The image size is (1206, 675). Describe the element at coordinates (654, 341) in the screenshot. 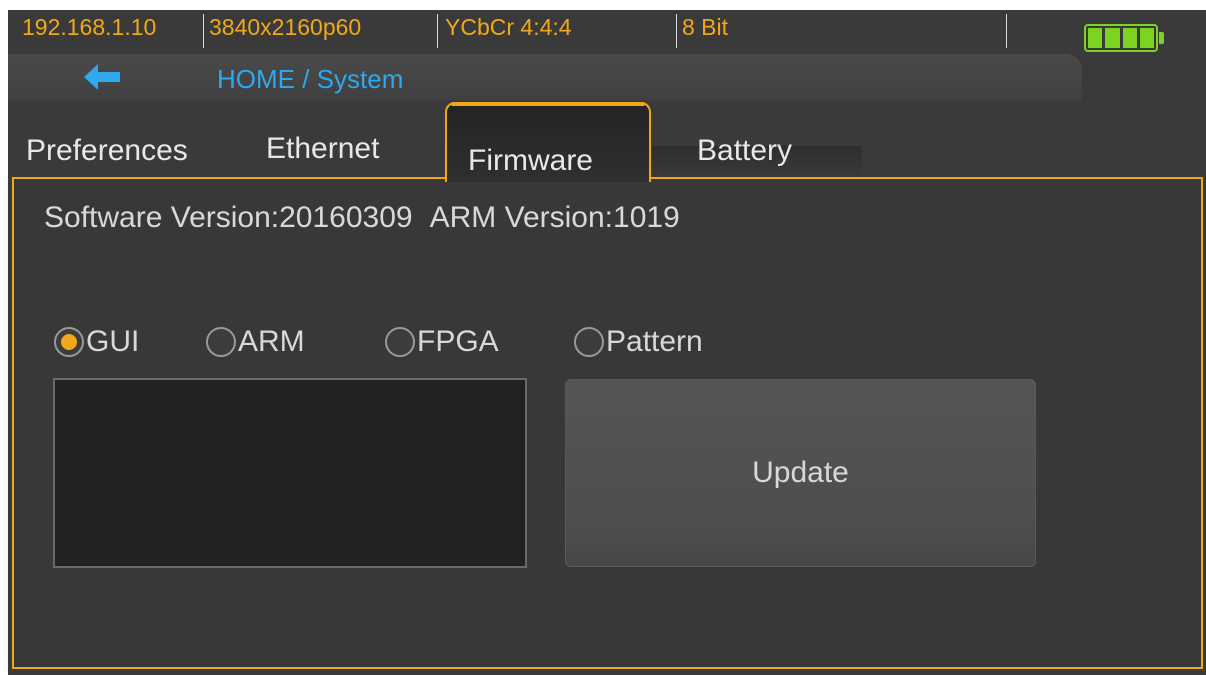

I see `radio-label: Pattern` at that location.